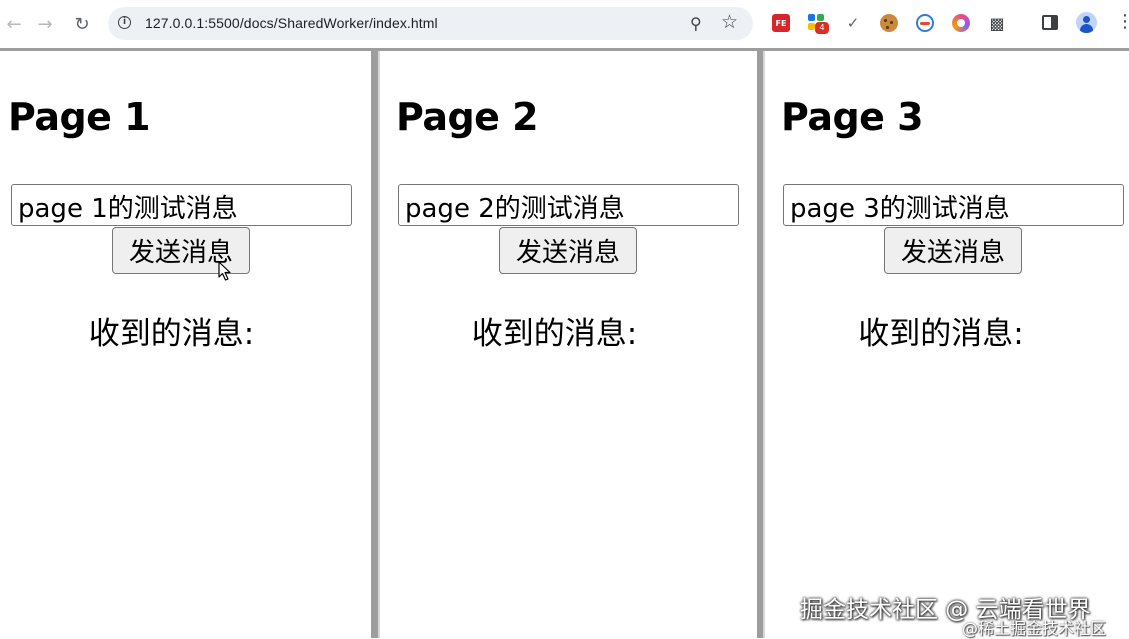  I want to click on side-panel-icon, so click(1050, 22).